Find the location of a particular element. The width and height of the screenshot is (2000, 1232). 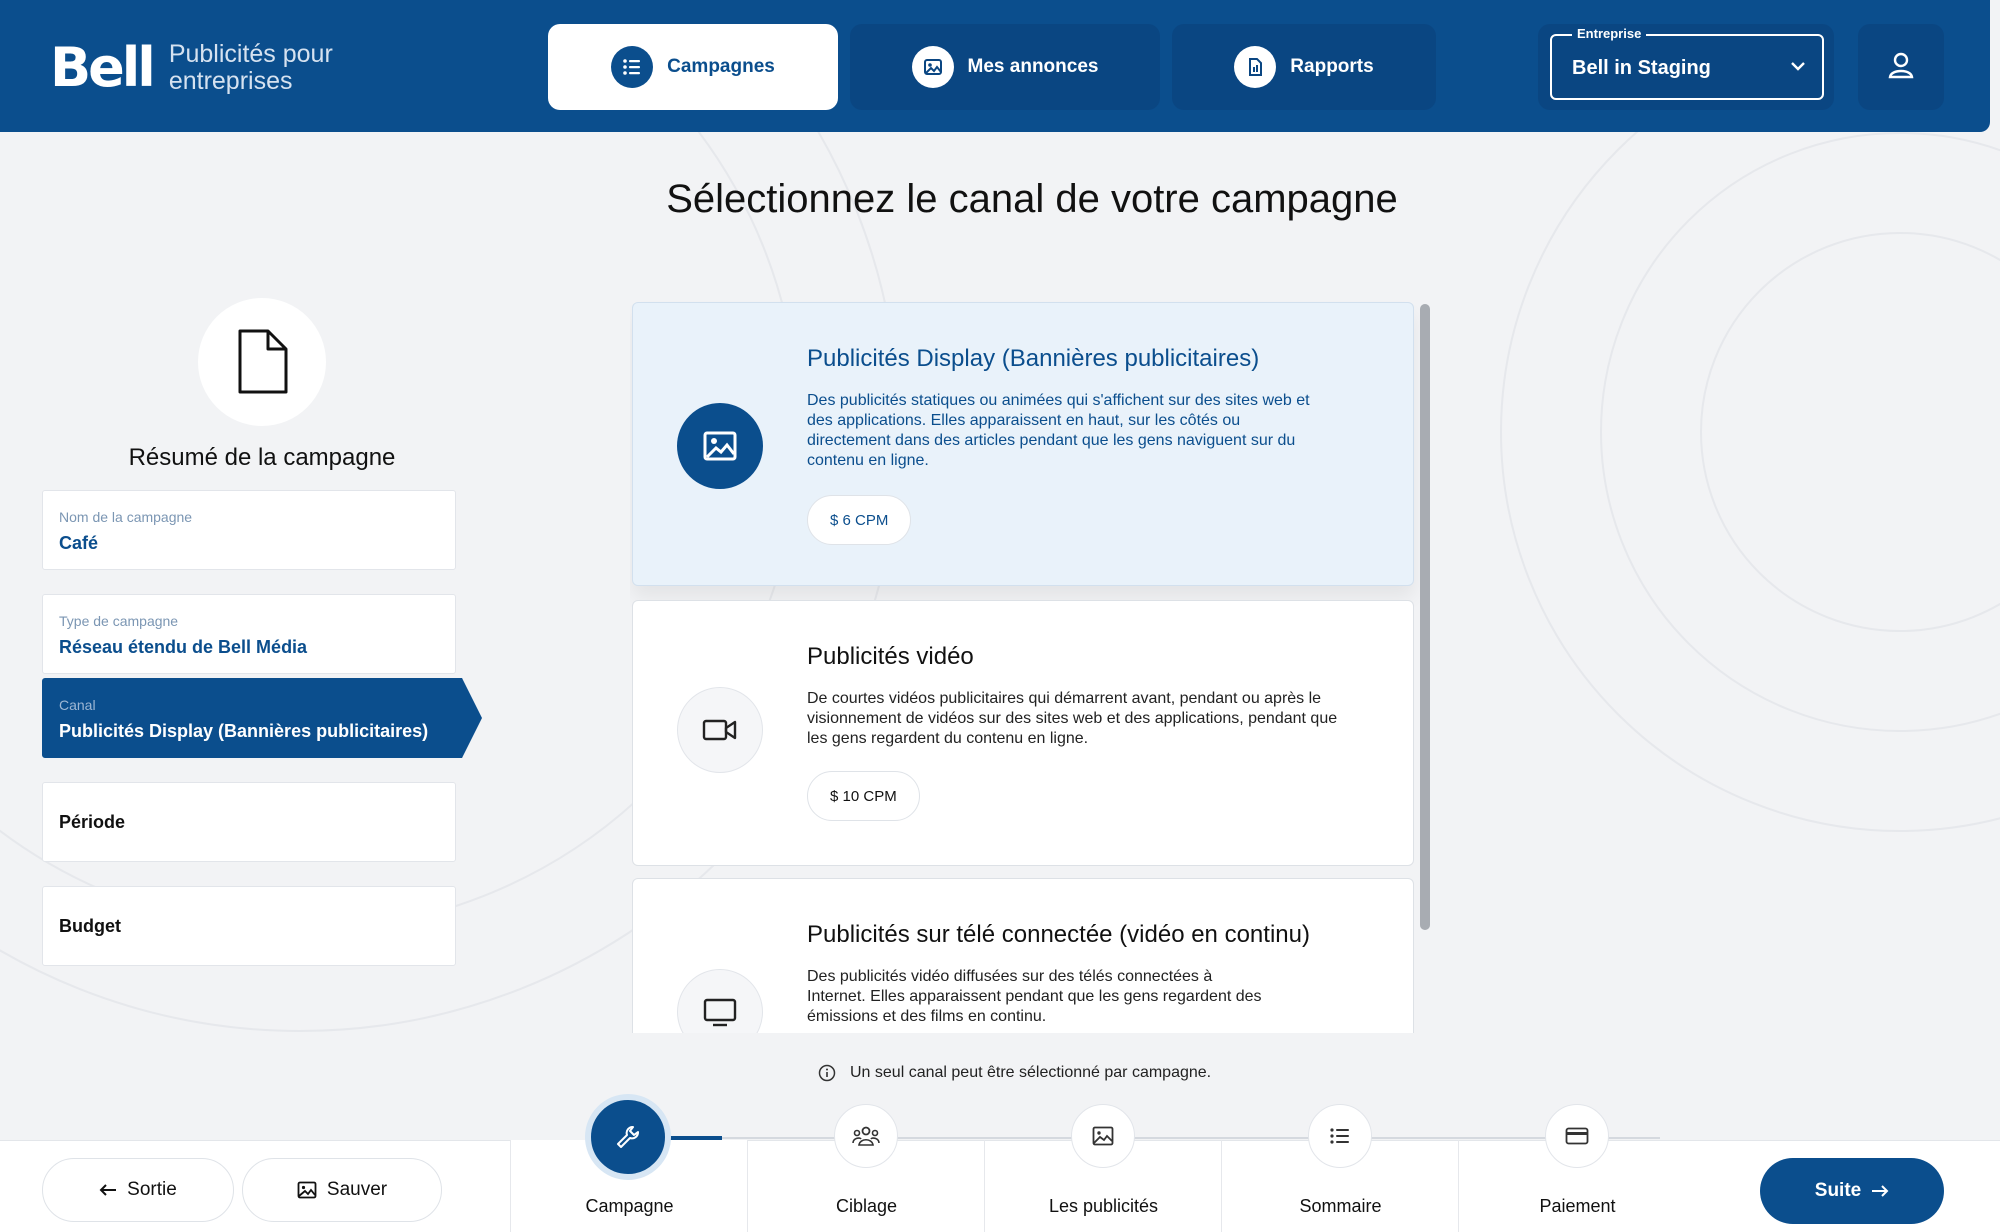

info-icon is located at coordinates (827, 1073).